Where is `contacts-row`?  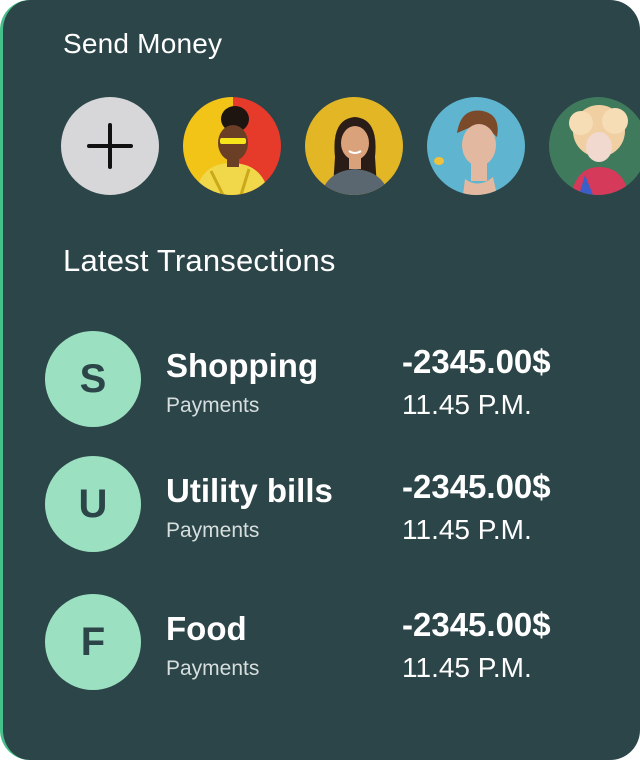 contacts-row is located at coordinates (350, 147).